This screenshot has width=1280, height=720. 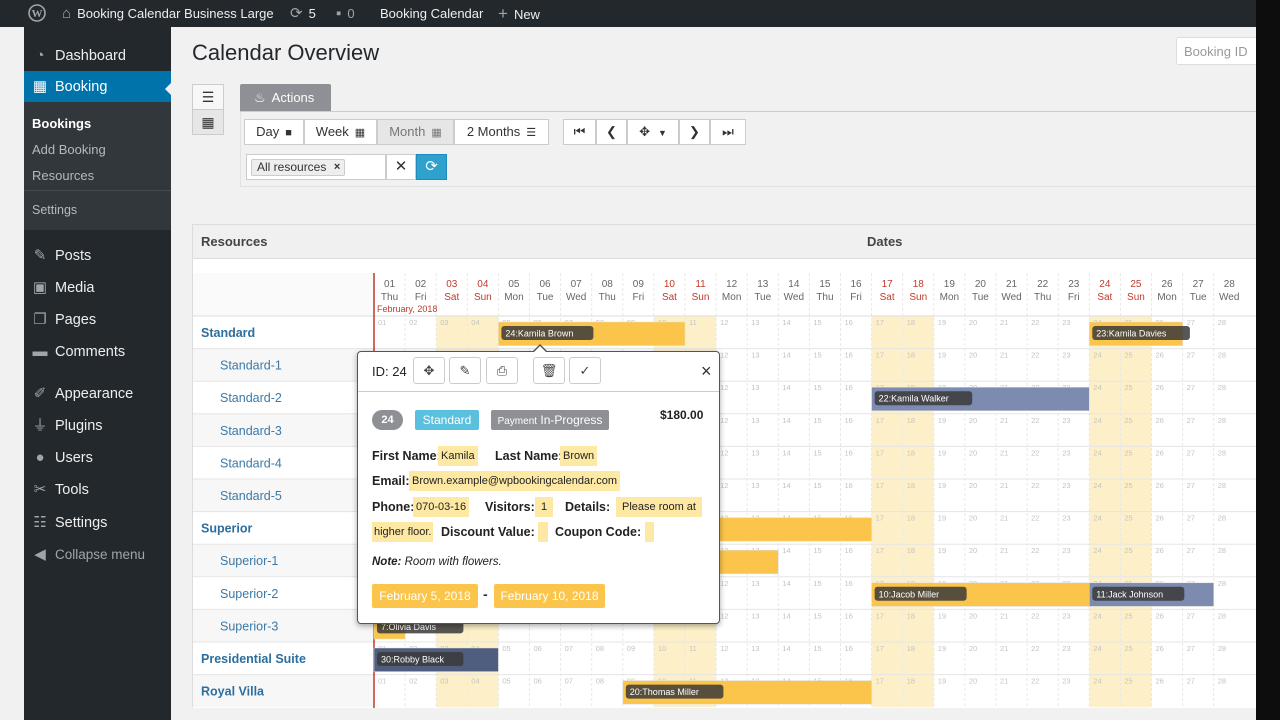 What do you see at coordinates (97, 256) in the screenshot?
I see `menu-posts: ✎ Posts` at bounding box center [97, 256].